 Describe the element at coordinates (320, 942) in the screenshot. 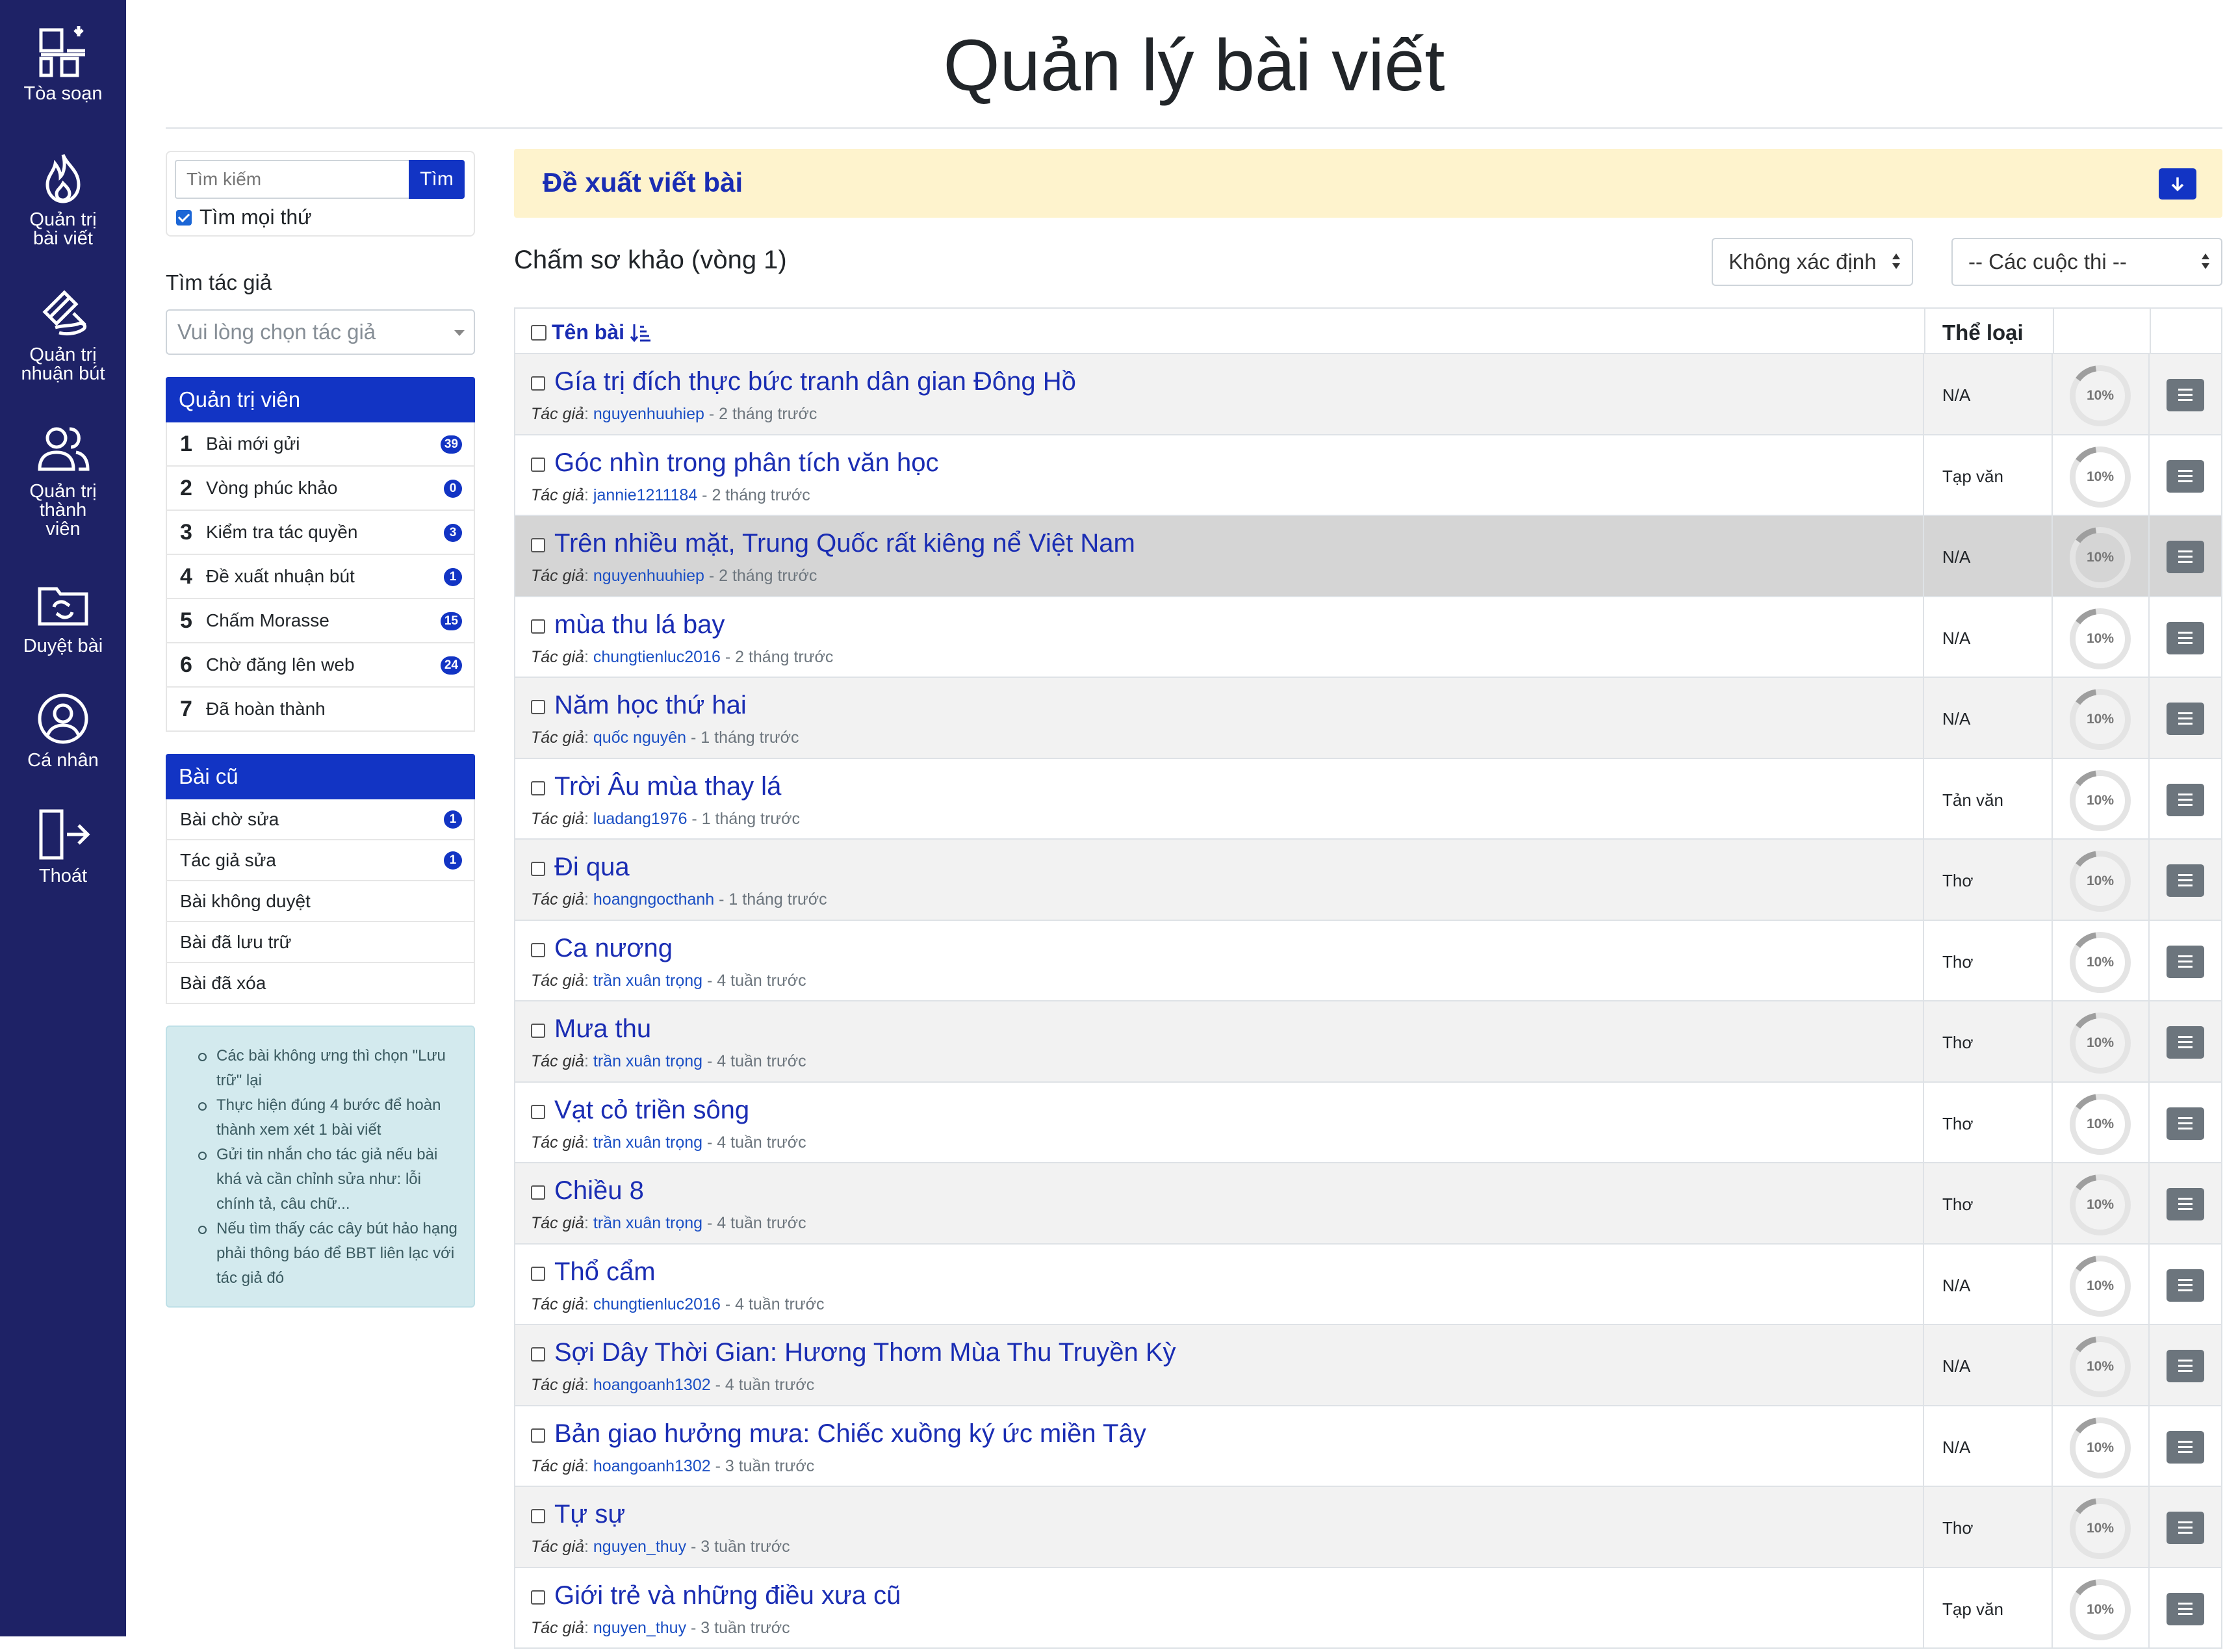

I see `old-item-archived: Bài đã lưu trữ` at that location.